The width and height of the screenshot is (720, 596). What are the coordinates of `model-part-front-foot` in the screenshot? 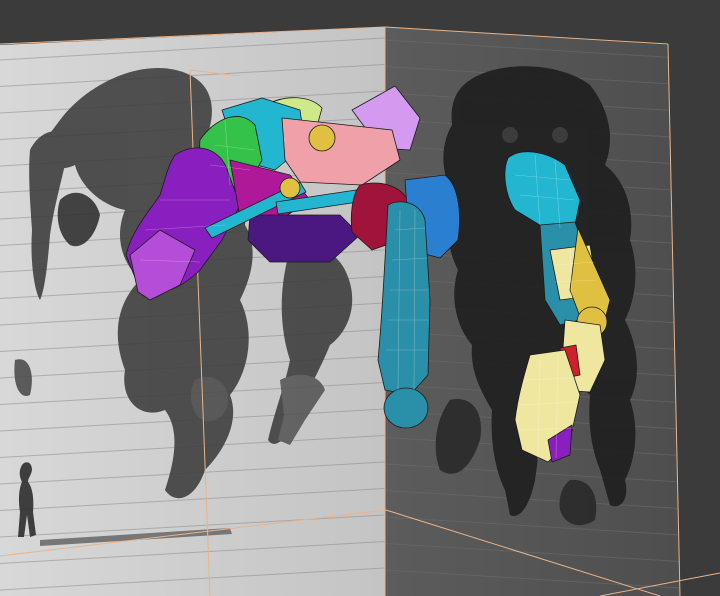 It's located at (406, 408).